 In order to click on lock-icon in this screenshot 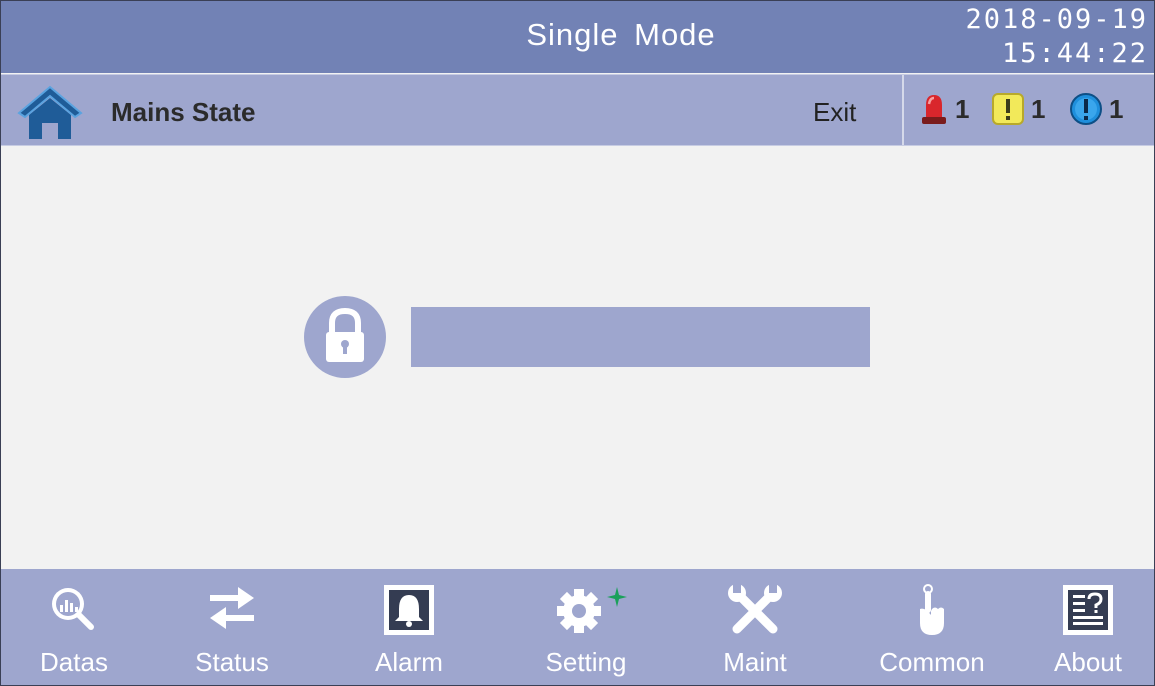, I will do `click(345, 337)`.